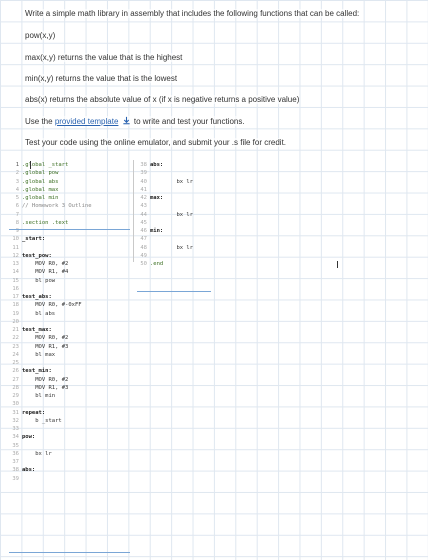  Describe the element at coordinates (37, 255) in the screenshot. I see `code-text: test_pow:` at that location.